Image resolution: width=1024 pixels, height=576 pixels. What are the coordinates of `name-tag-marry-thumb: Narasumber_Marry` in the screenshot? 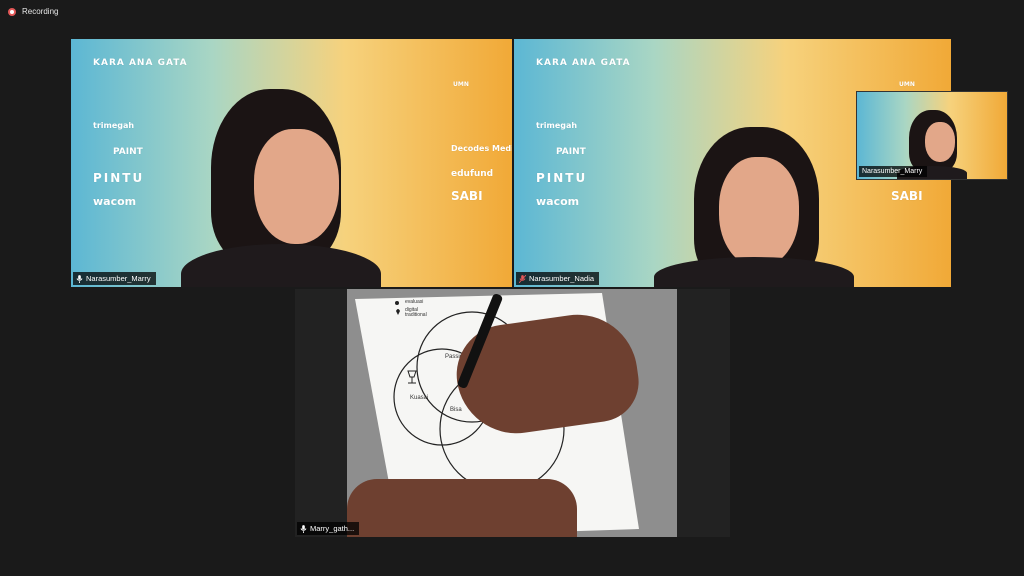 It's located at (893, 171).